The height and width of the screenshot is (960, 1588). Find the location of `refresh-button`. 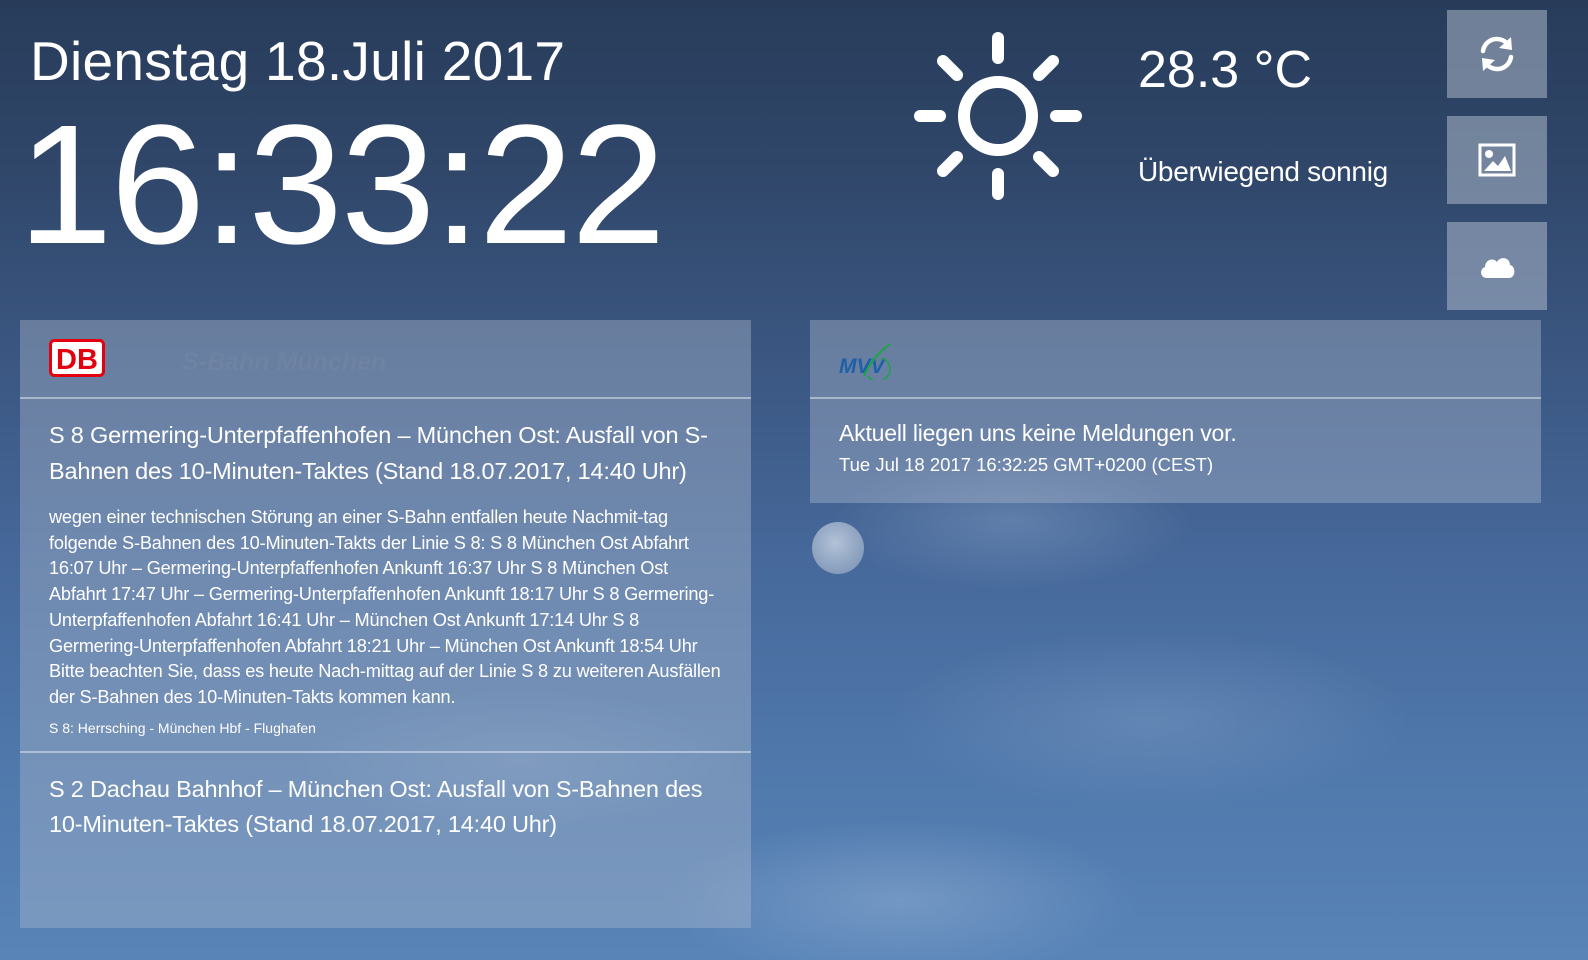

refresh-button is located at coordinates (1497, 54).